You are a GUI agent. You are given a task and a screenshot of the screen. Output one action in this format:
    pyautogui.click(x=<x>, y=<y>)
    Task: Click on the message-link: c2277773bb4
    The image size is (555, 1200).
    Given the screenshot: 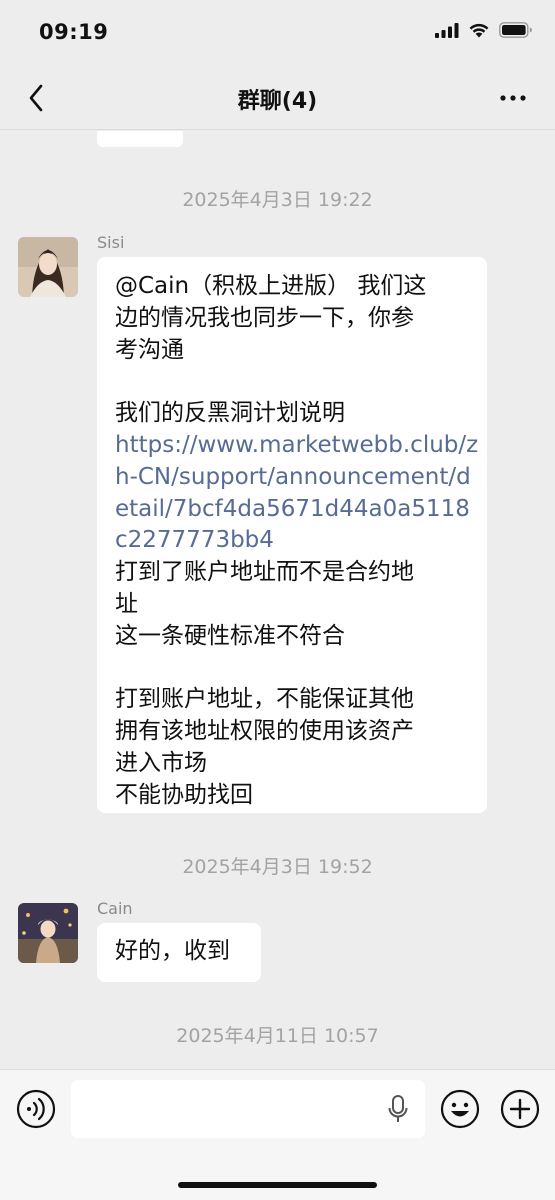 What is the action you would take?
    pyautogui.click(x=292, y=541)
    